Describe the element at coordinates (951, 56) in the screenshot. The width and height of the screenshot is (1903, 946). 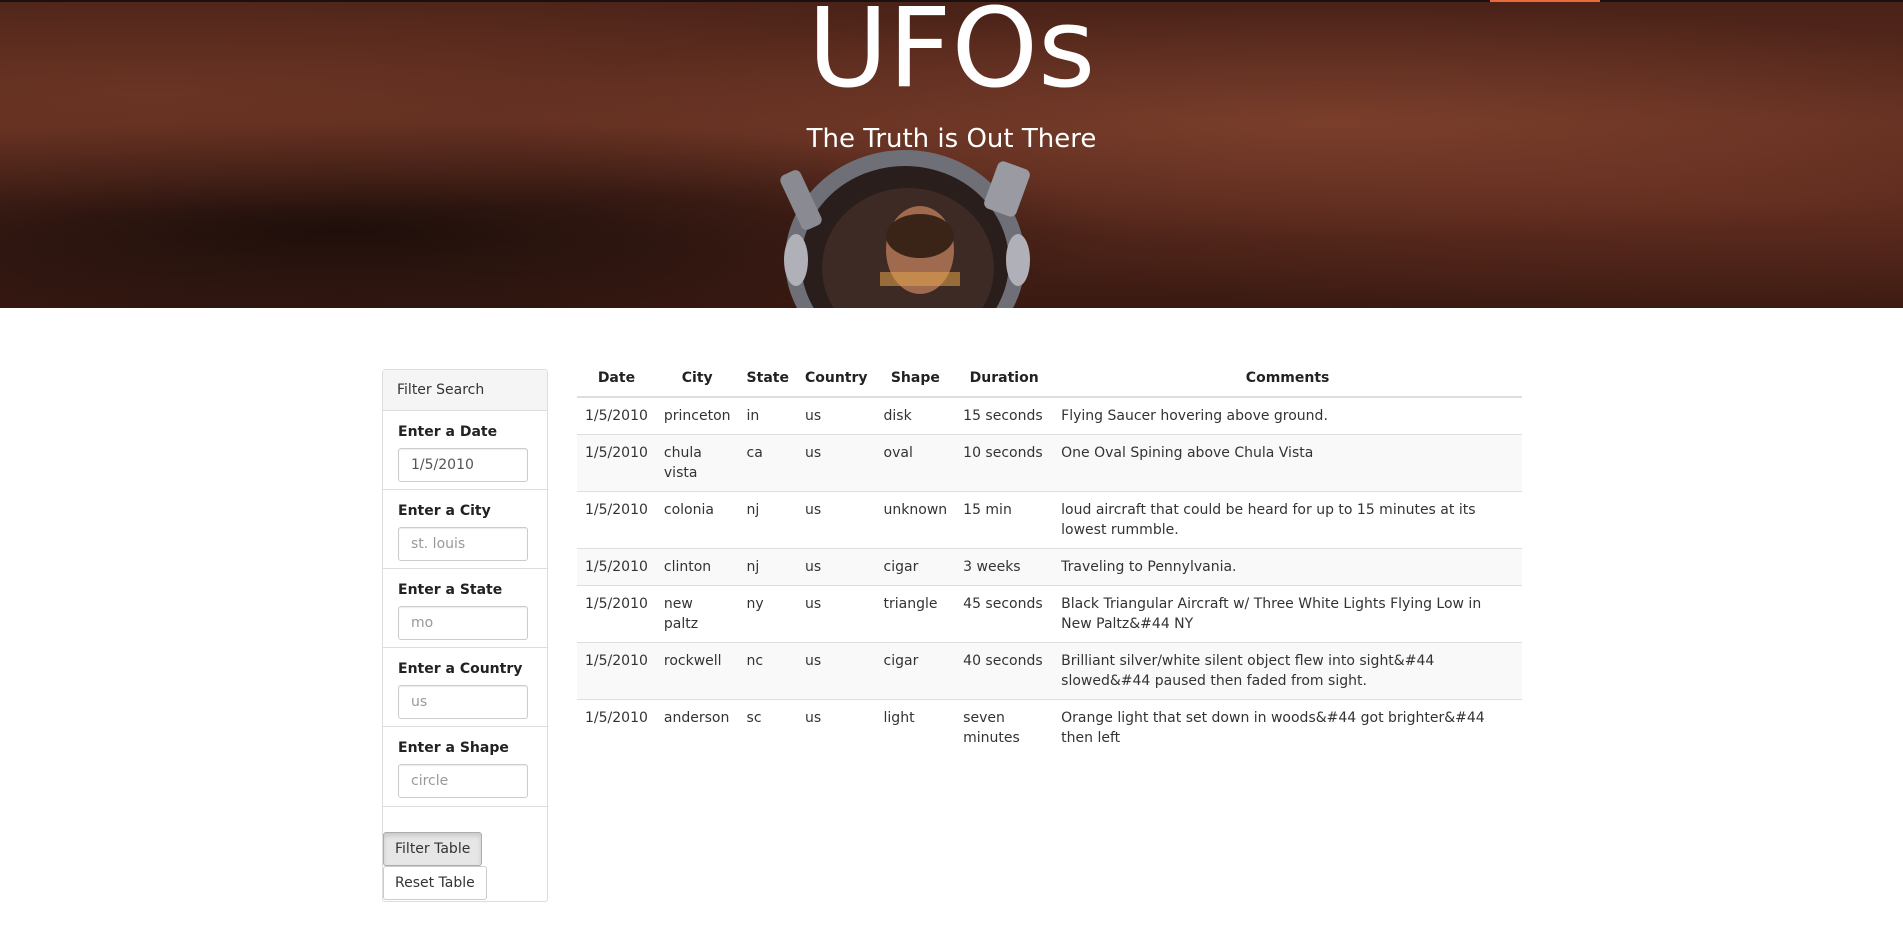
I see `page-title: UFOs` at that location.